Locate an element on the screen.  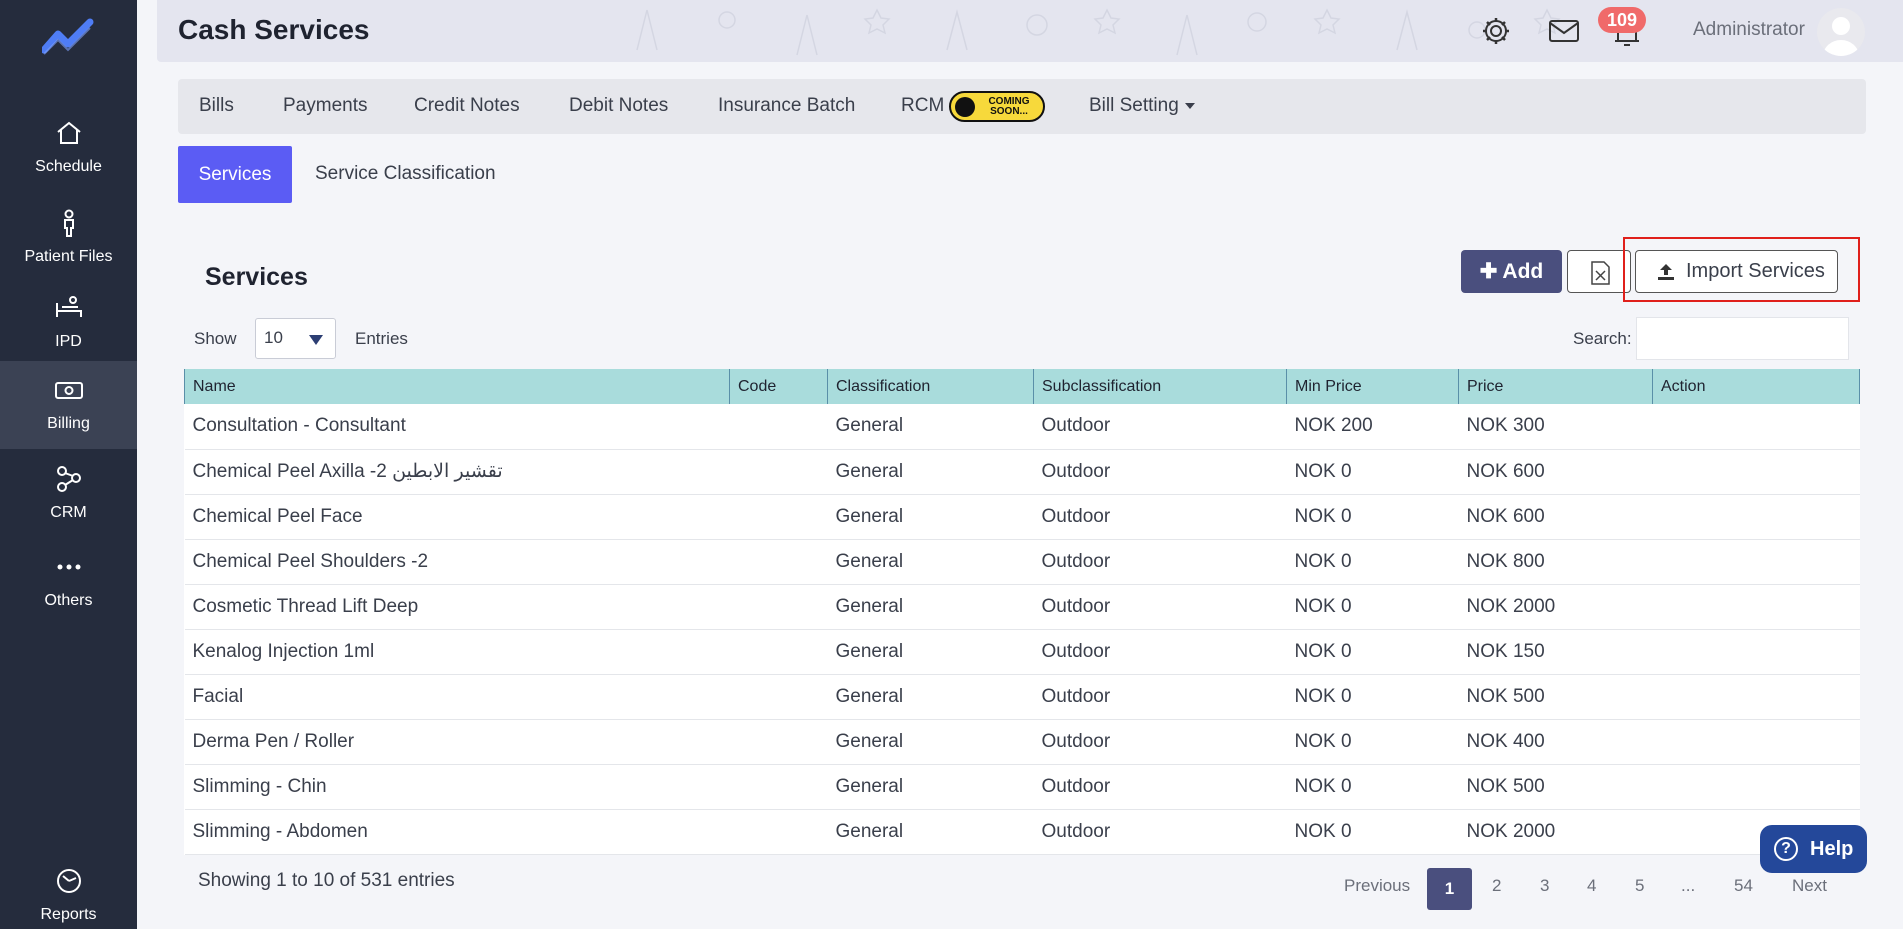
tab-bills: Bills is located at coordinates (216, 106).